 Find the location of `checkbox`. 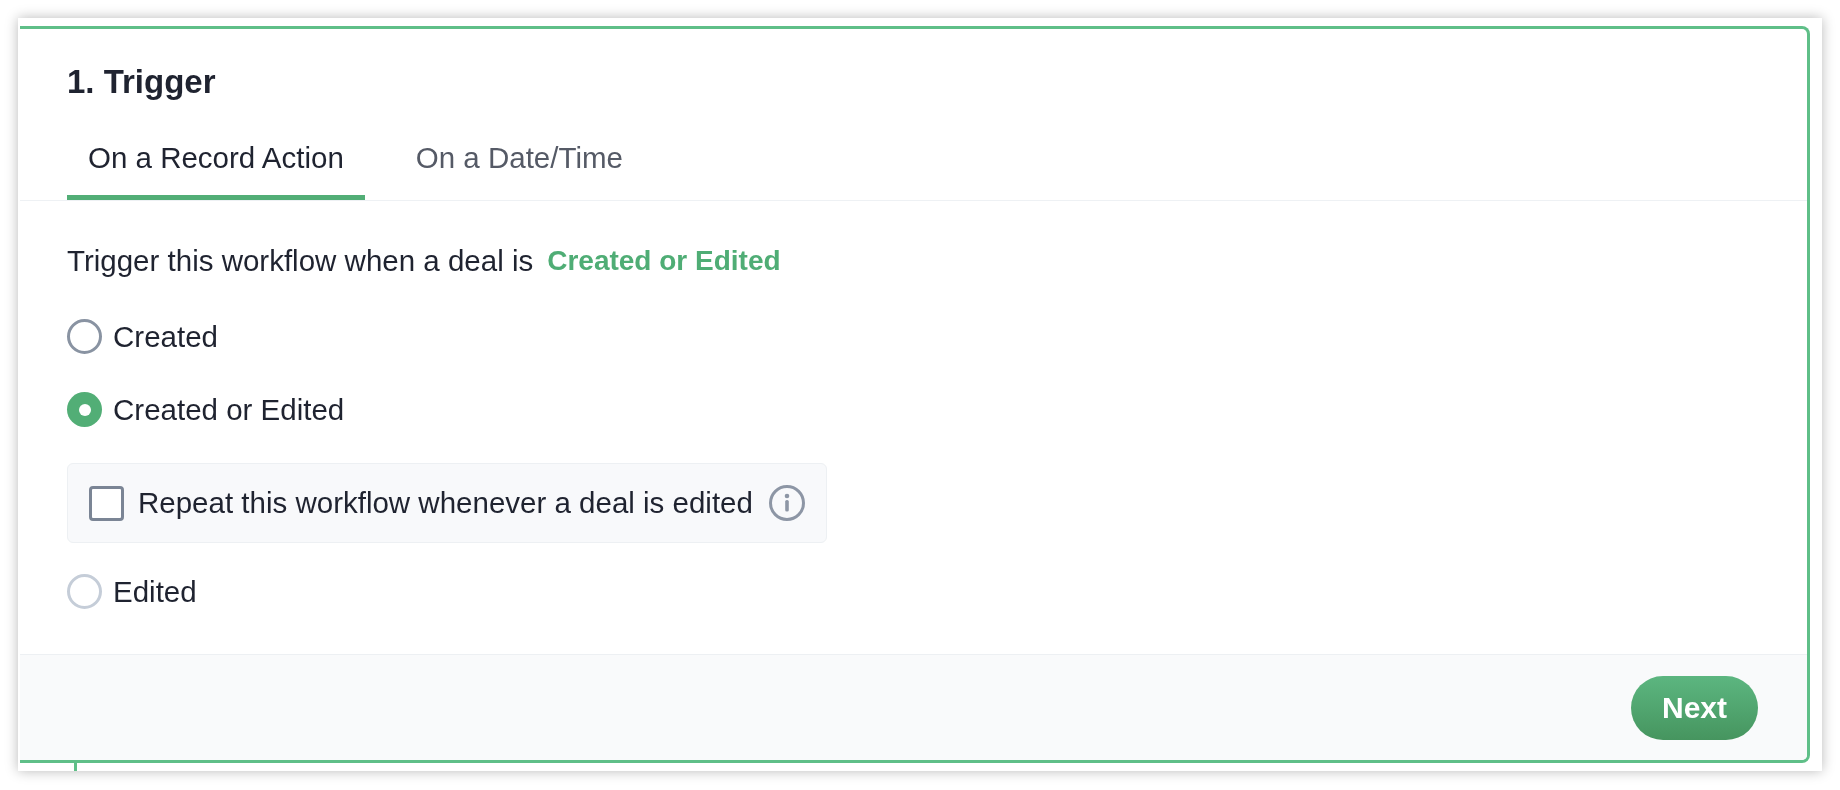

checkbox is located at coordinates (106, 503).